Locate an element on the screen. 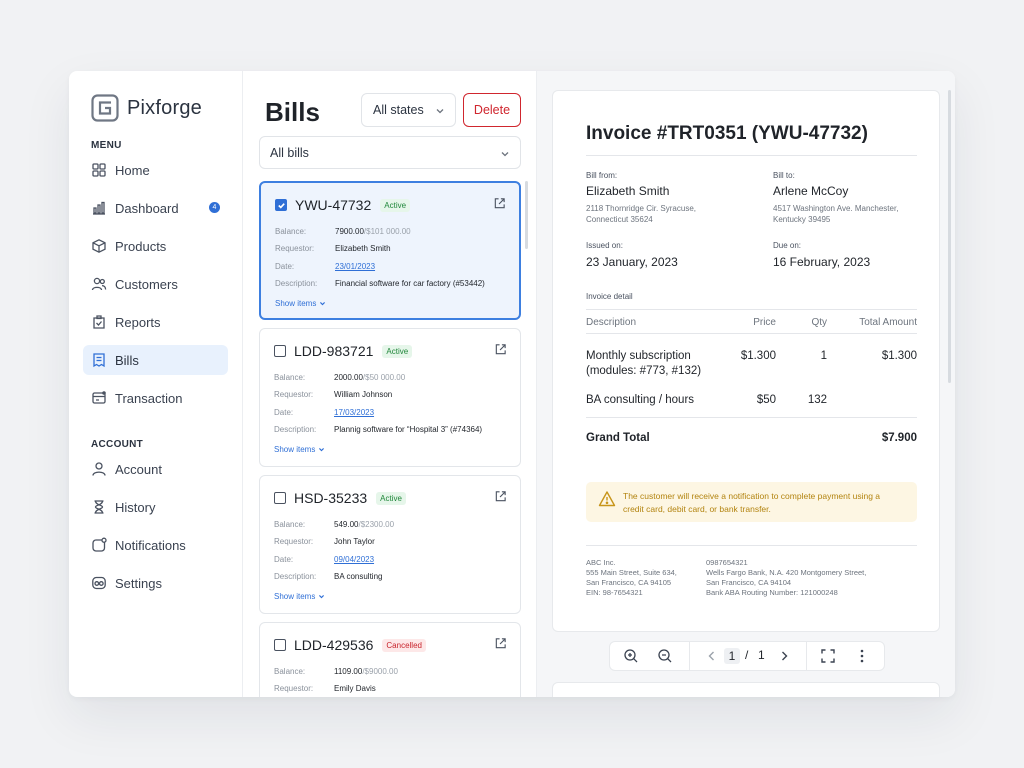 The height and width of the screenshot is (768, 1024). sidebar-item-reports: Reports is located at coordinates (155, 322).